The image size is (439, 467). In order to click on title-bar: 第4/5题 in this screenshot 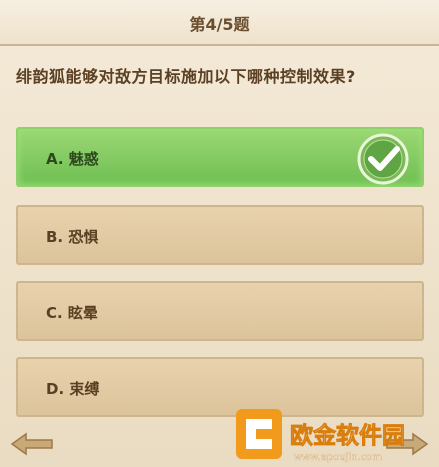, I will do `click(219, 23)`.